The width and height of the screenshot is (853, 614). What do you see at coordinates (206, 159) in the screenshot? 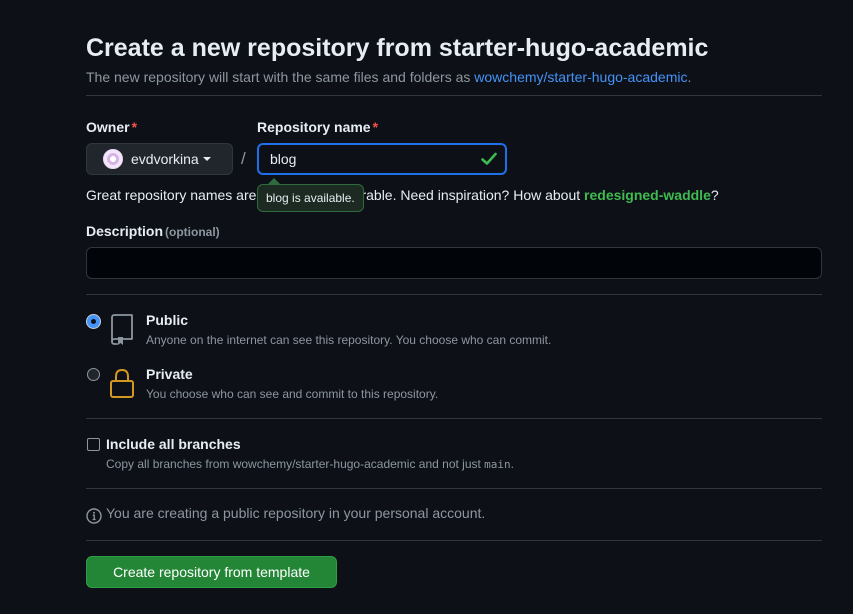
I see `chevron-down-icon` at bounding box center [206, 159].